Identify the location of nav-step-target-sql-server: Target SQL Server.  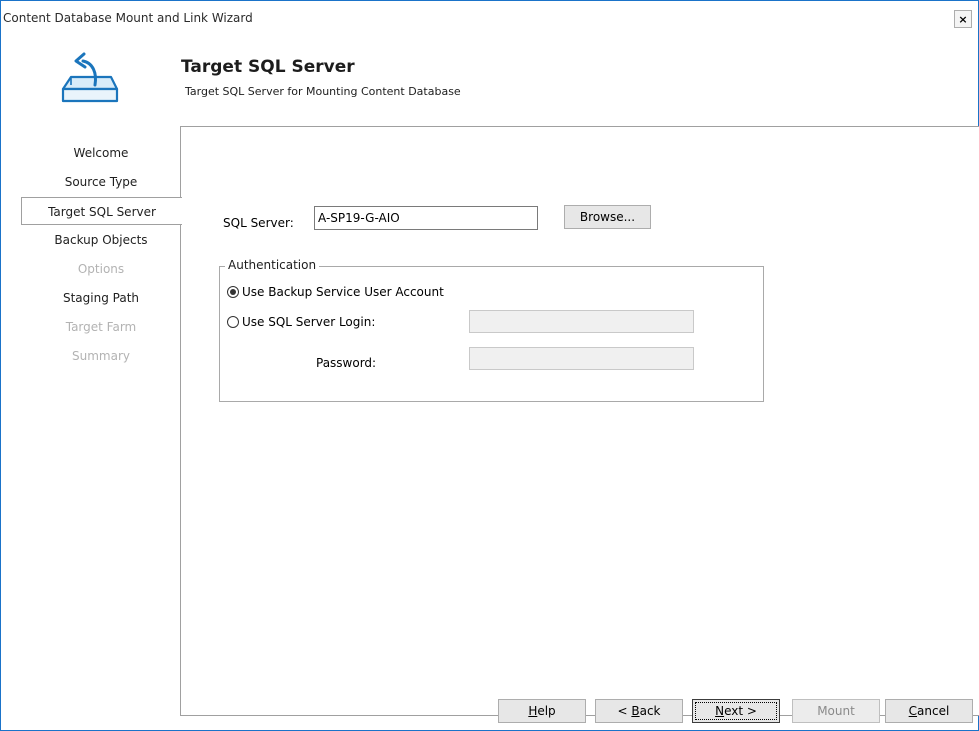
(101, 211).